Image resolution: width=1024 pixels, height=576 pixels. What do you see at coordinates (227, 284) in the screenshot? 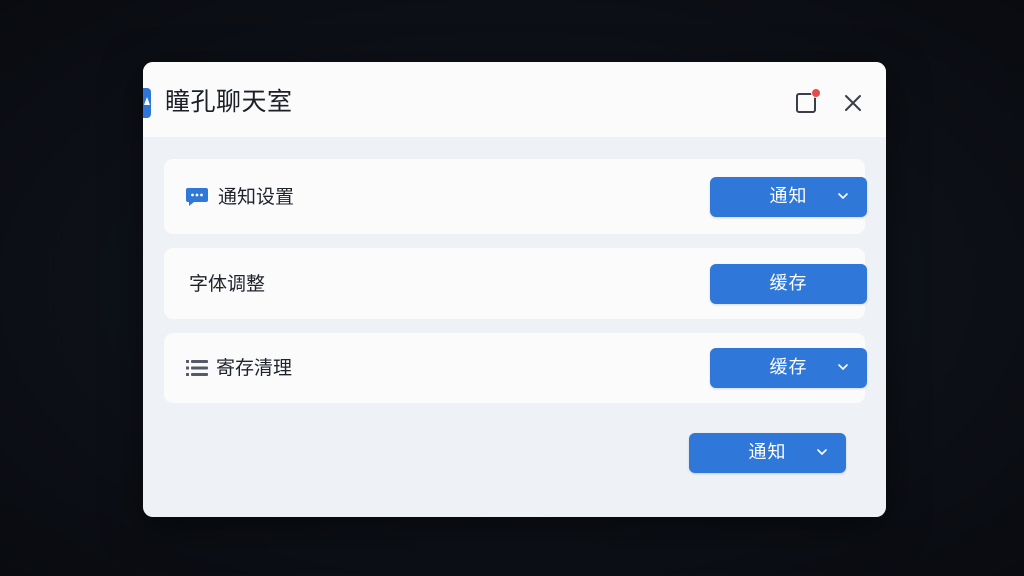
I see `row-label-font: 字体调整` at bounding box center [227, 284].